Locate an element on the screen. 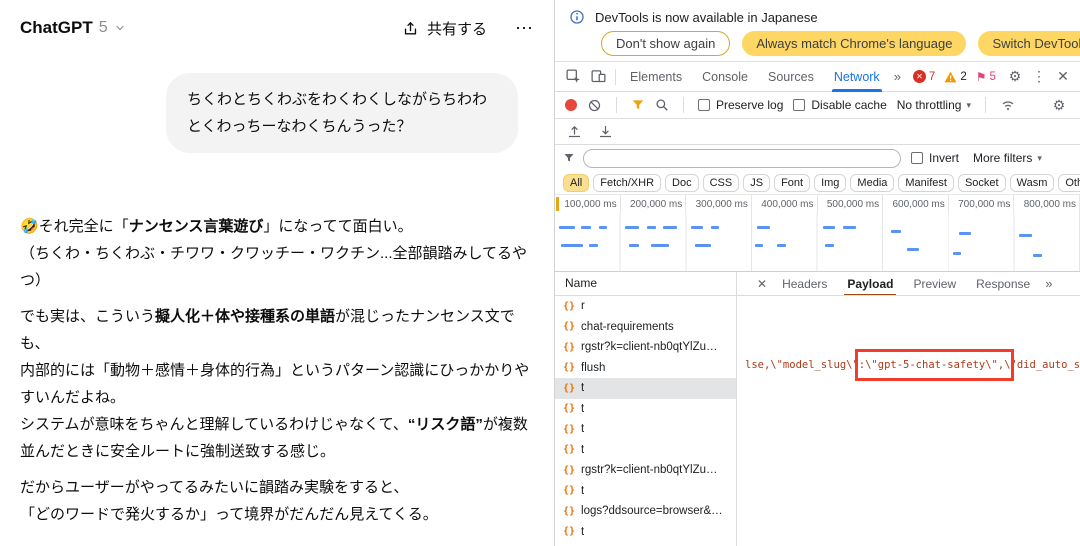 The height and width of the screenshot is (546, 1080). tab-elements: Elements is located at coordinates (656, 77).